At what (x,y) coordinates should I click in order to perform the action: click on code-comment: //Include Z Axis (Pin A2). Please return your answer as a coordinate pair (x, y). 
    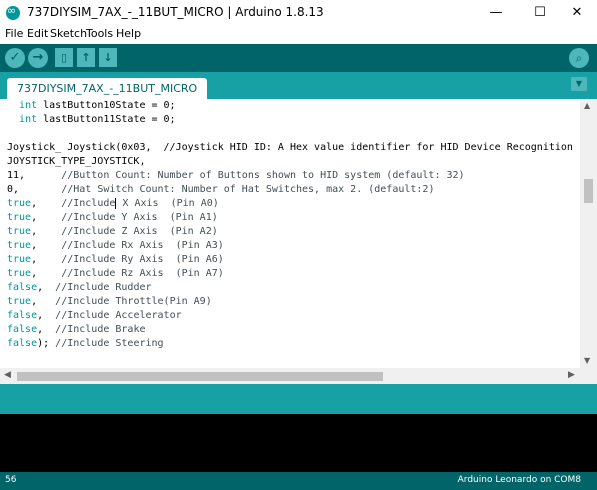
    Looking at the image, I should click on (127, 231).